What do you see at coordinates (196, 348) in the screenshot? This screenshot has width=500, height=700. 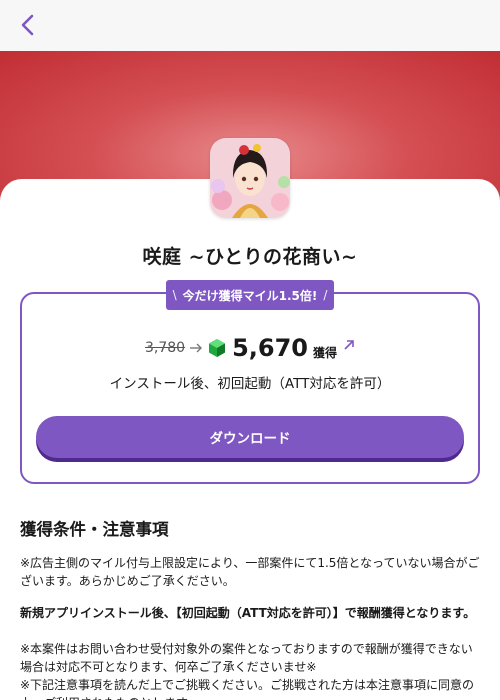 I see `arrow-right-icon` at bounding box center [196, 348].